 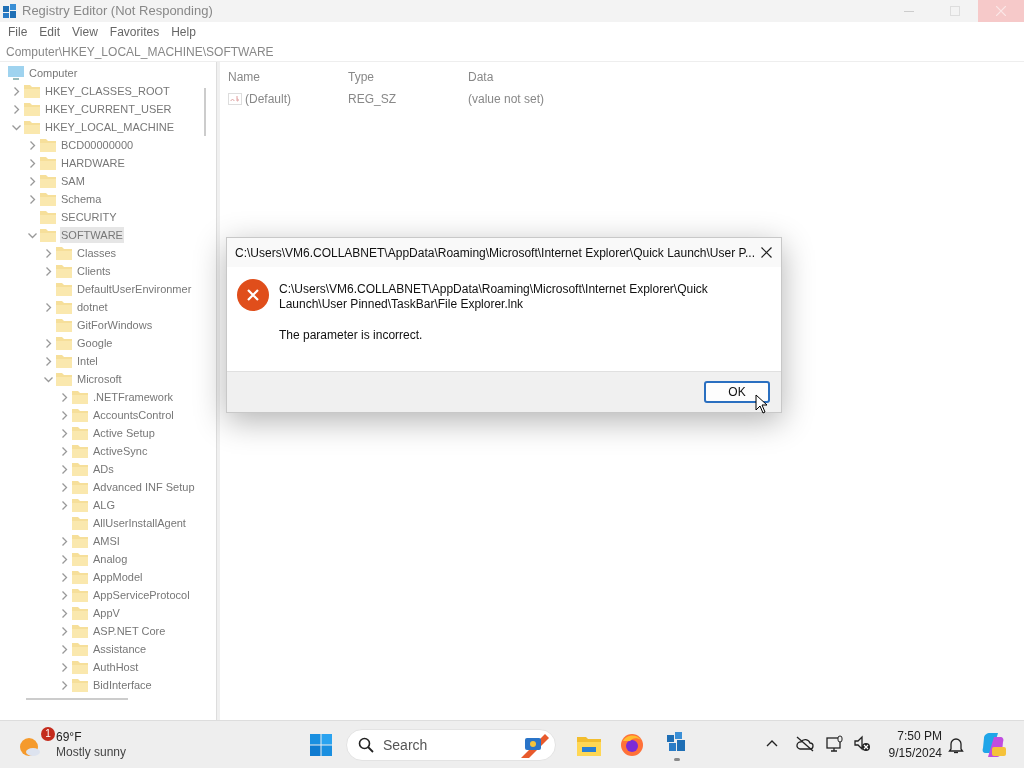 I want to click on browser-icon, so click(x=632, y=745).